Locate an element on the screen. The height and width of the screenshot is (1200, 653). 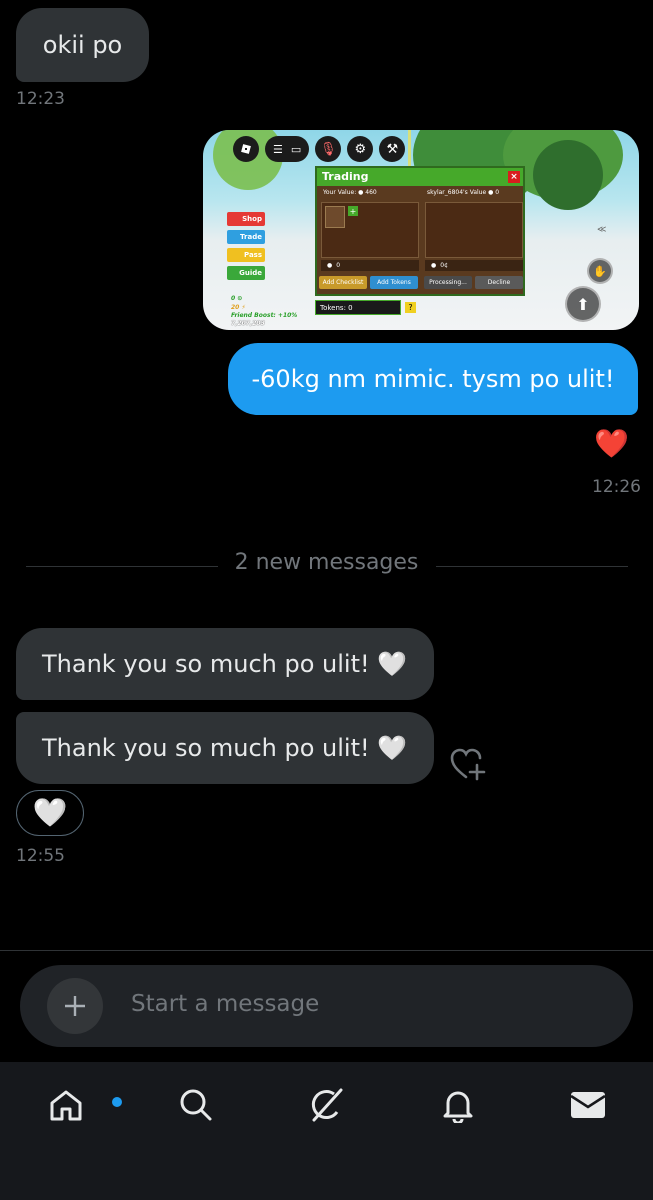
notifications-icon is located at coordinates (458, 1107).